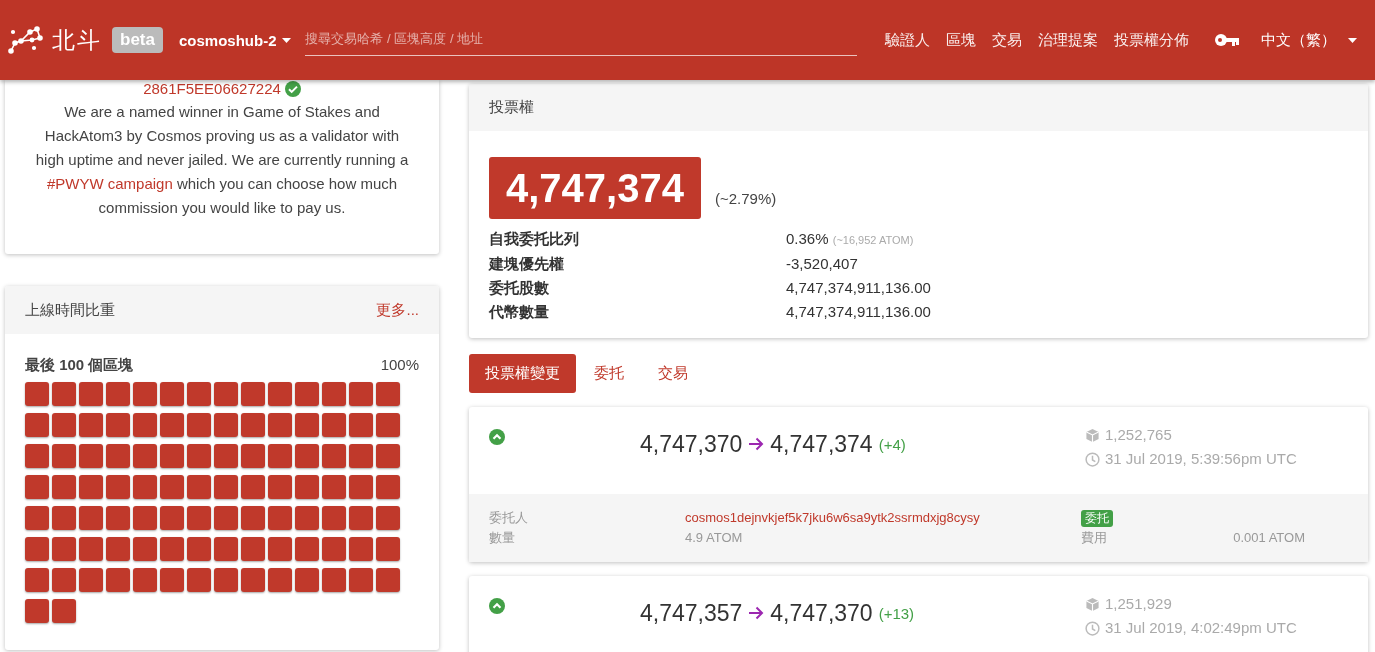  I want to click on power-delta: (+13), so click(896, 613).